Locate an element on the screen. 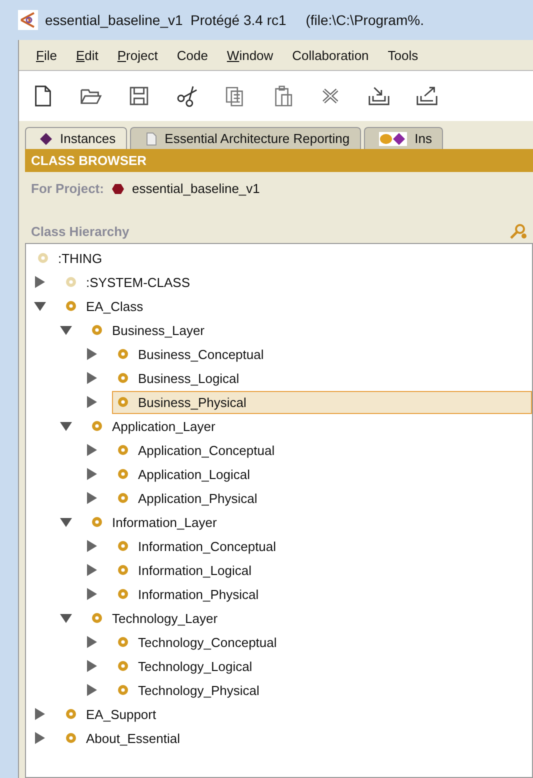  tree-item: Information_Layer is located at coordinates (154, 522).